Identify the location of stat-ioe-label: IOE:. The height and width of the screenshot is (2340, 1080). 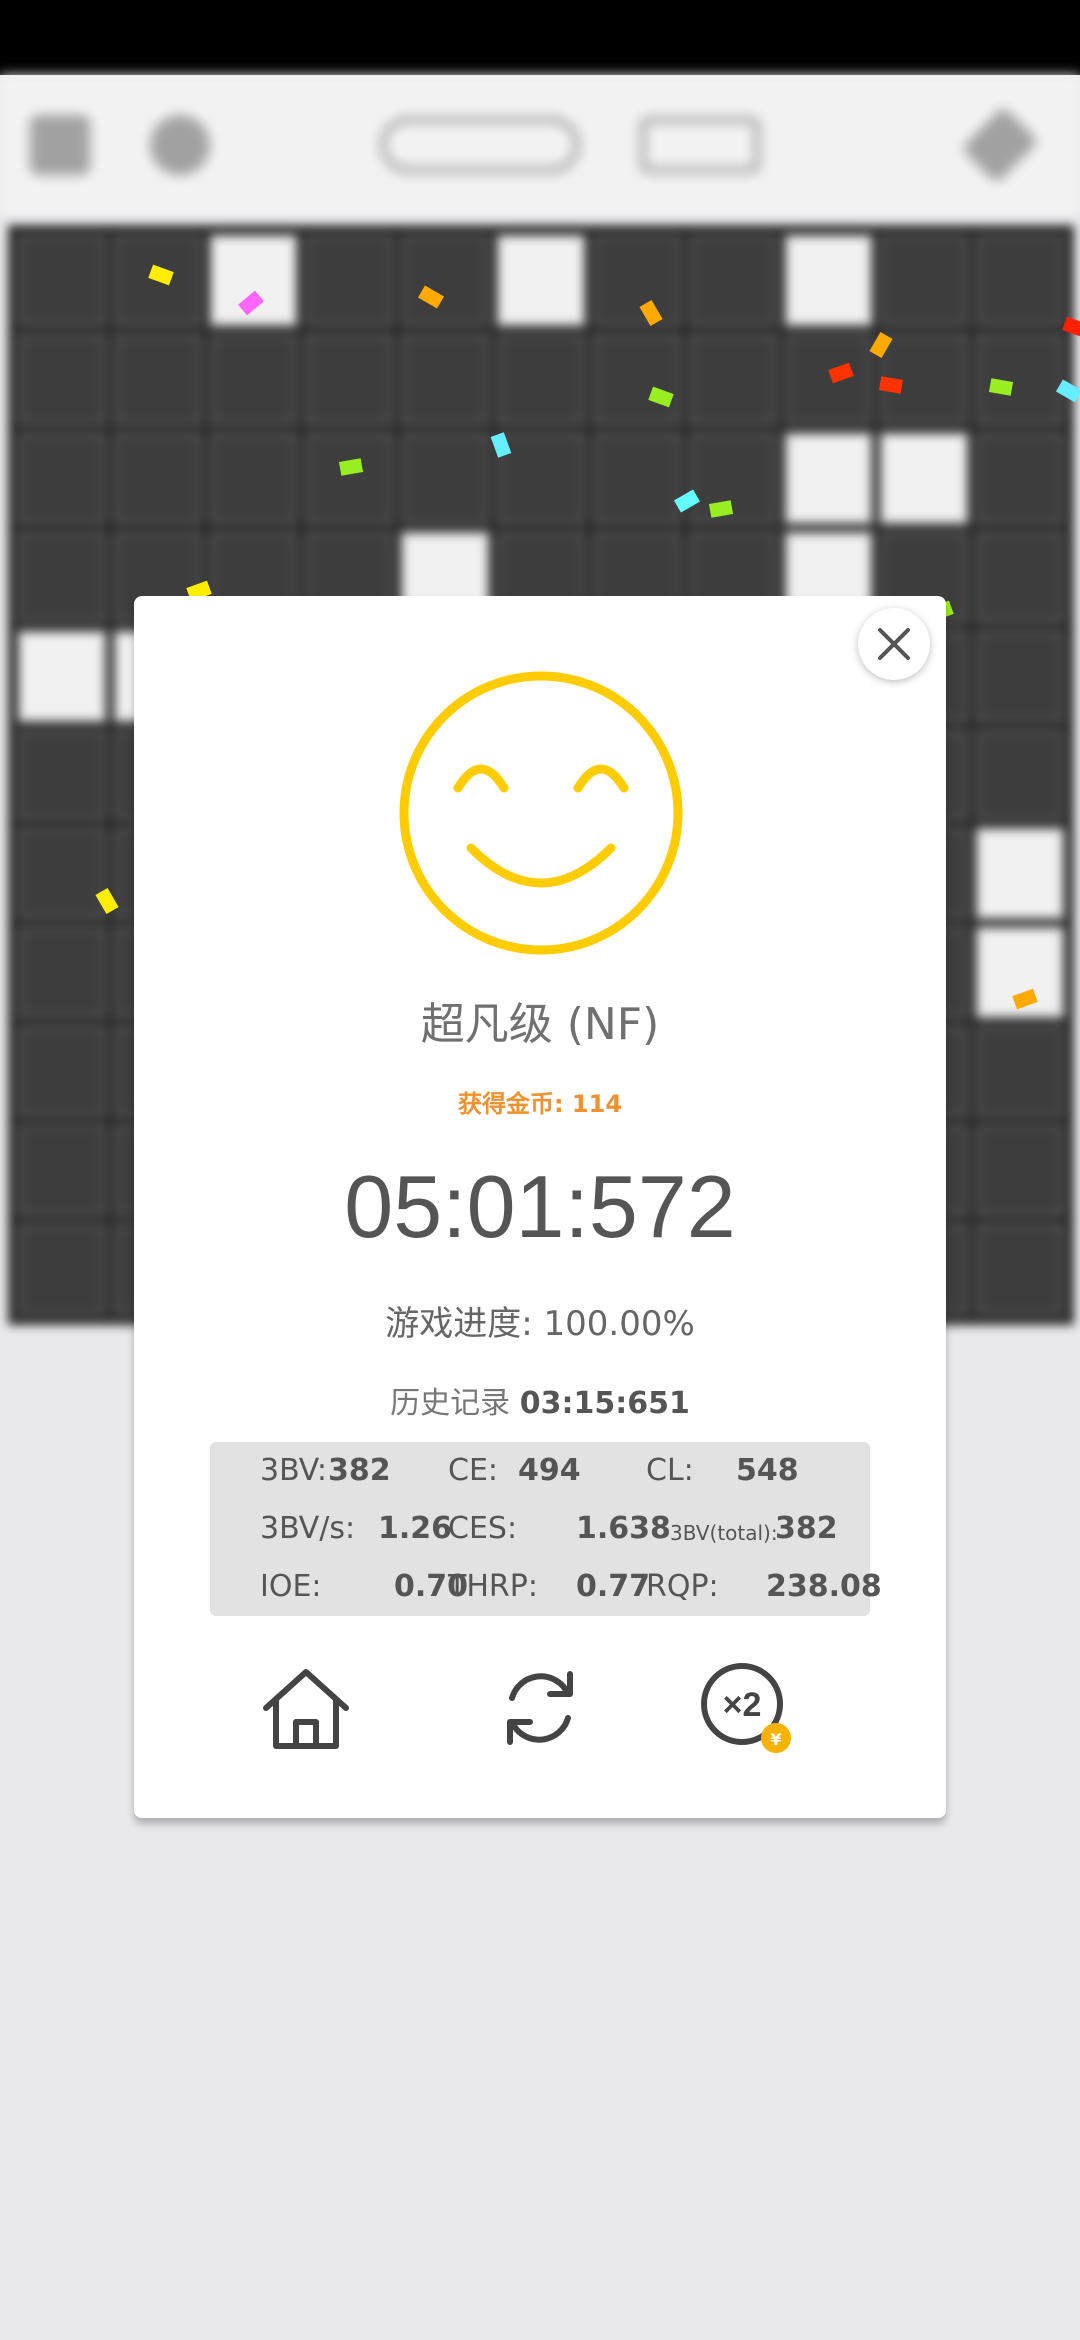
(291, 1586).